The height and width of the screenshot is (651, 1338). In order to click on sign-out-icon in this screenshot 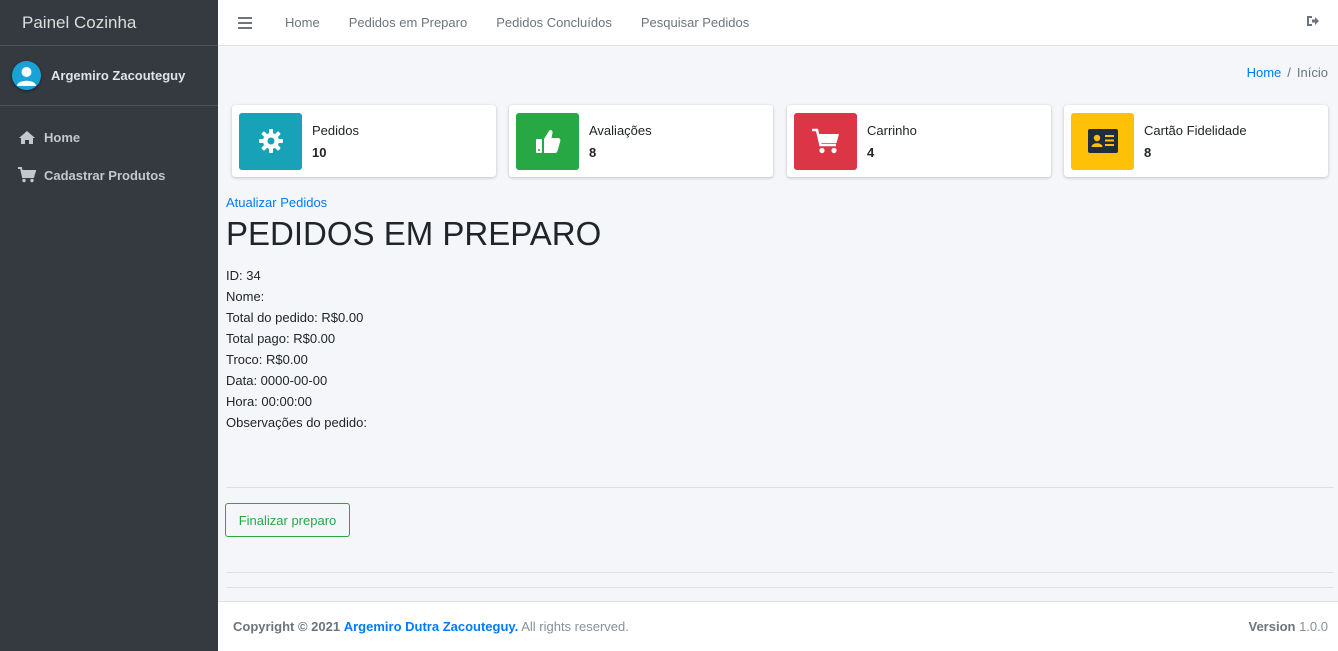, I will do `click(1313, 21)`.